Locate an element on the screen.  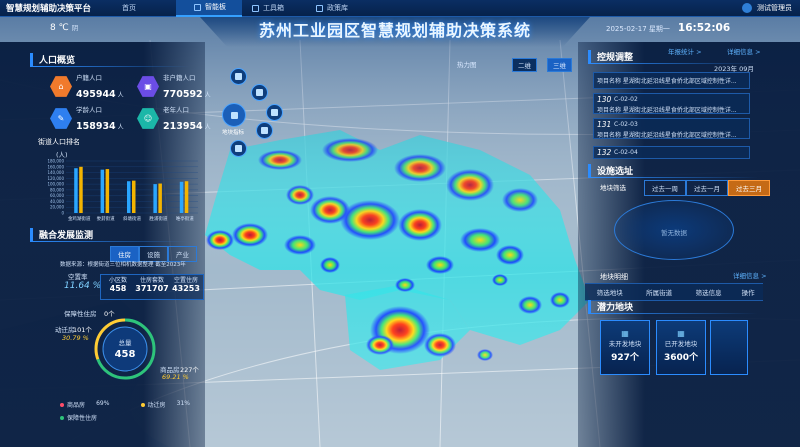
x-tick-label: 斜塘街道 is located at coordinates (132, 218).